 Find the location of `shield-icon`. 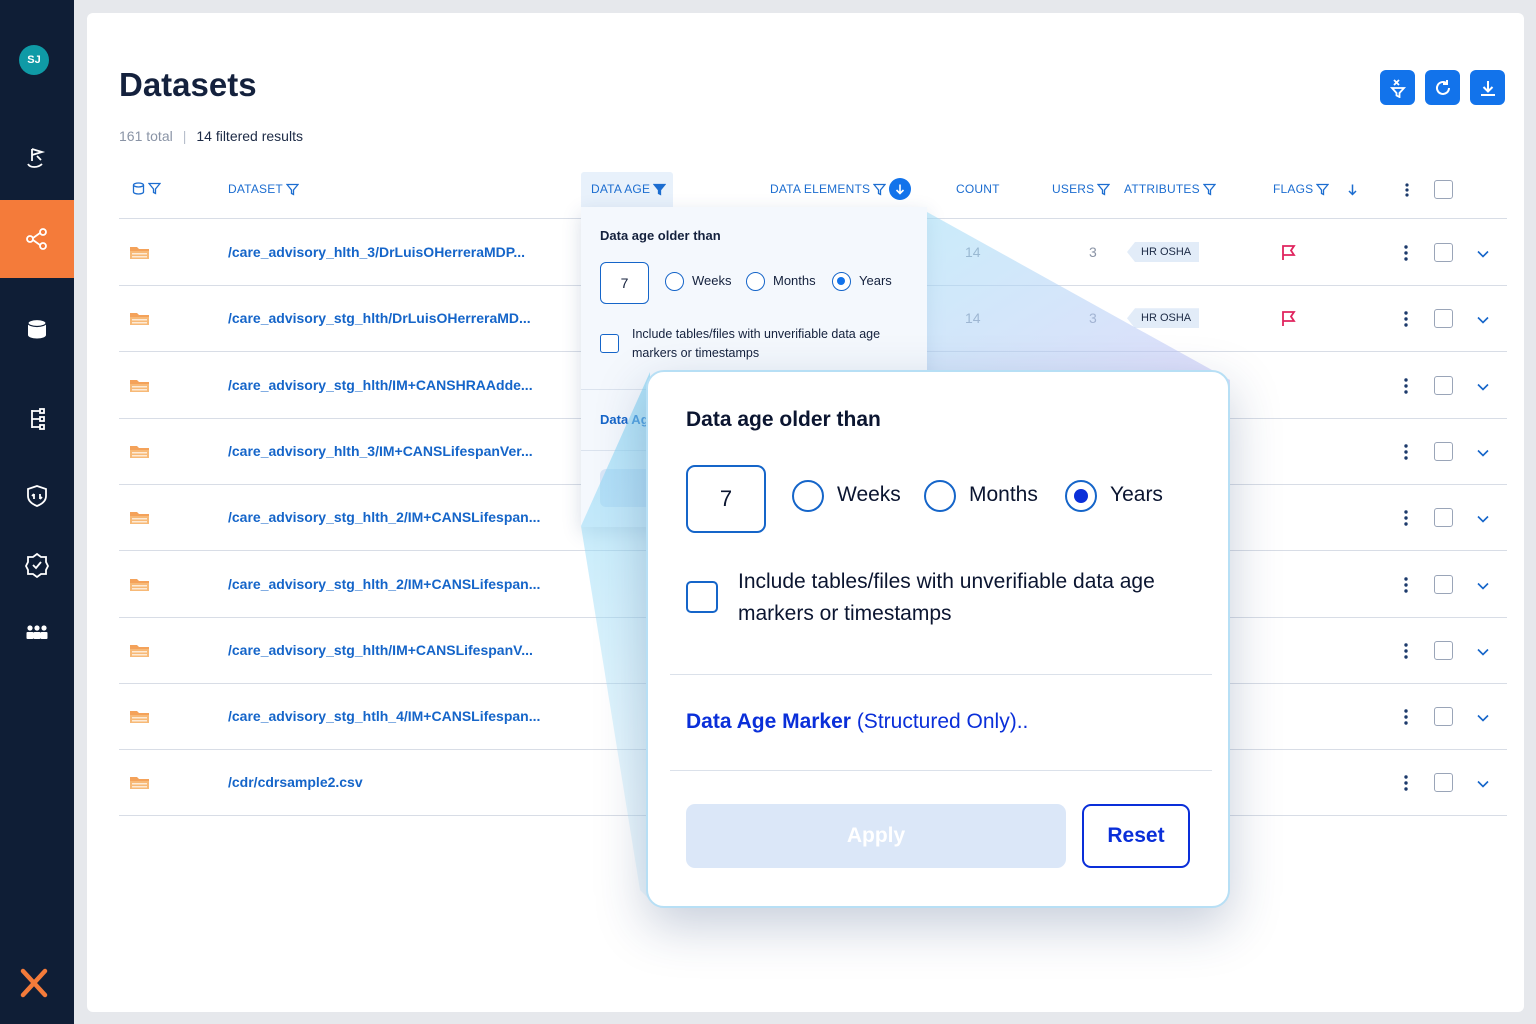

shield-icon is located at coordinates (37, 496).